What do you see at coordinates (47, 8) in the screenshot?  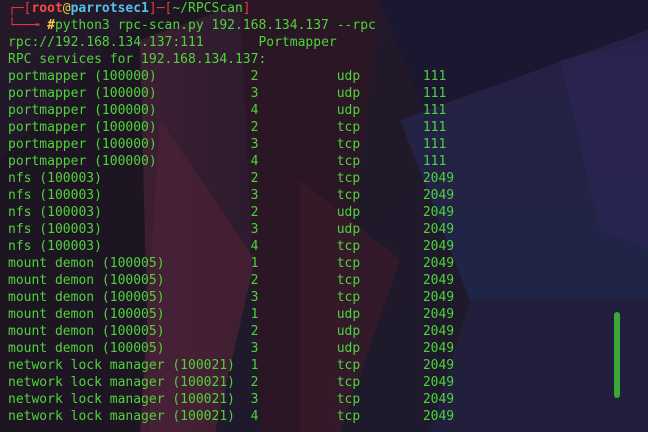 I see `prompt-user: root` at bounding box center [47, 8].